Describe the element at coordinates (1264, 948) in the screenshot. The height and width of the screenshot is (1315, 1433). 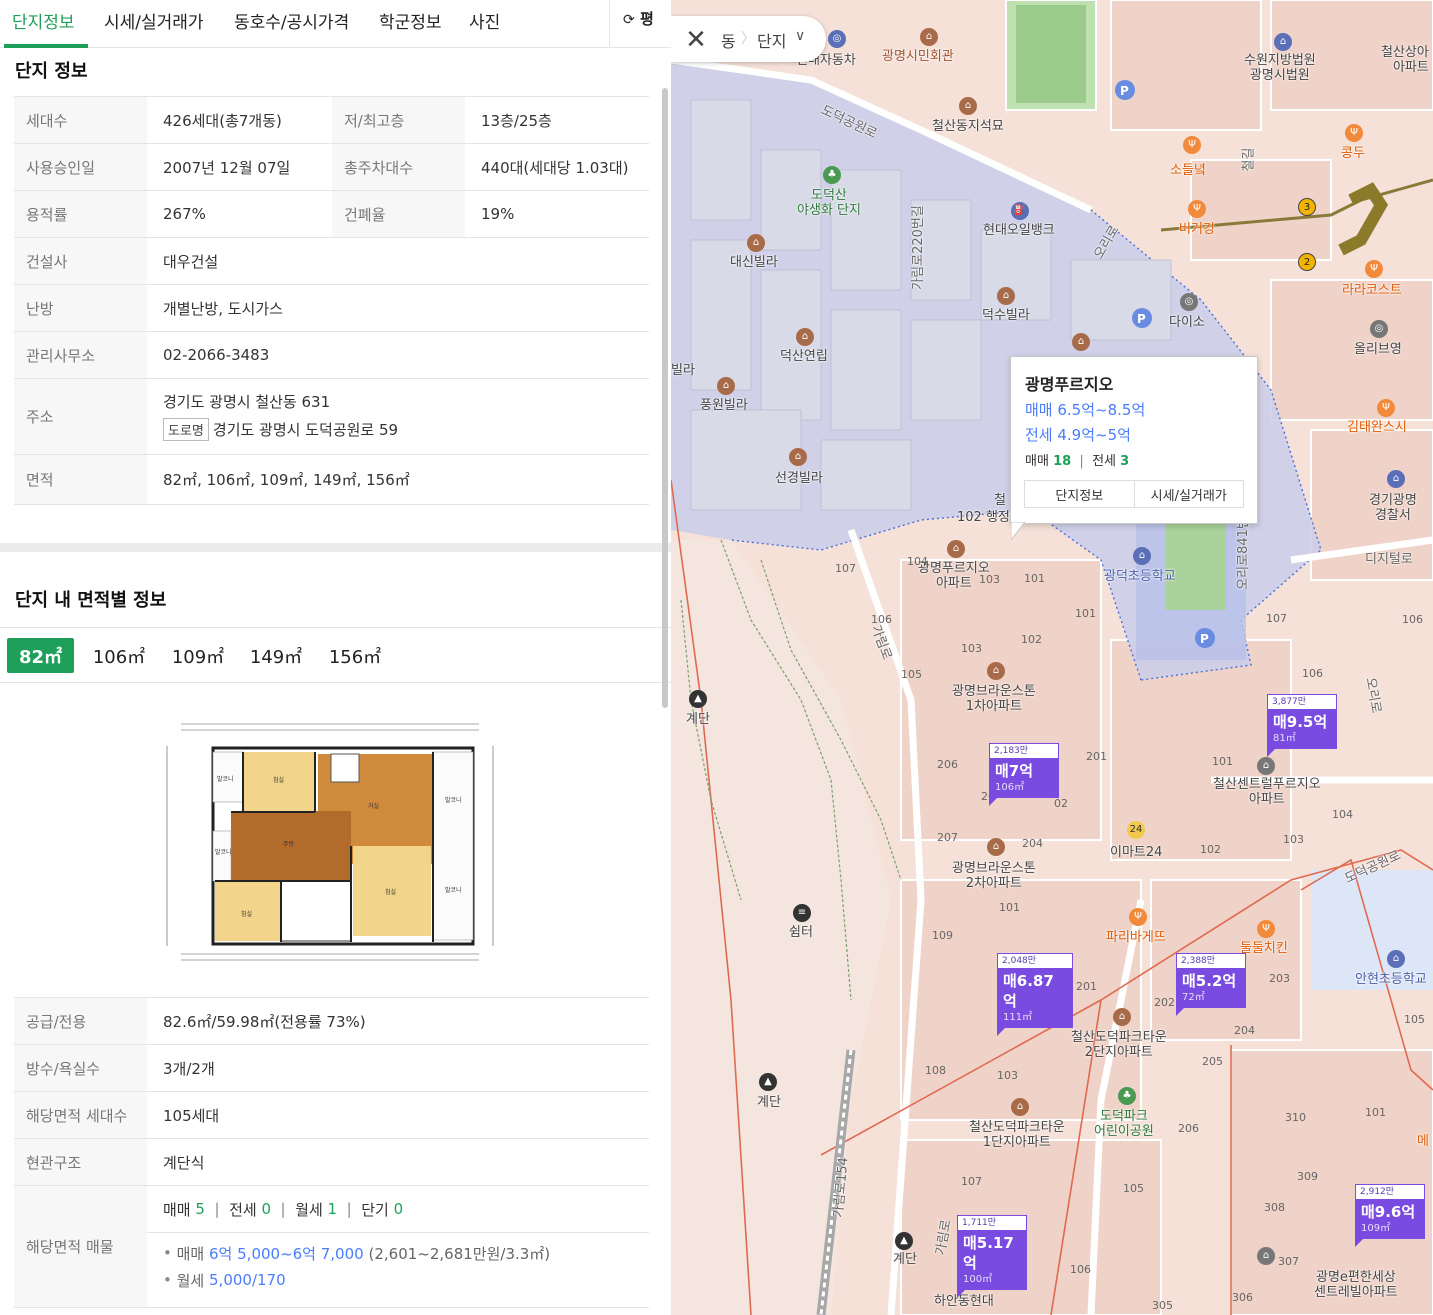
I see `poi-label: 둘둘치킨` at that location.